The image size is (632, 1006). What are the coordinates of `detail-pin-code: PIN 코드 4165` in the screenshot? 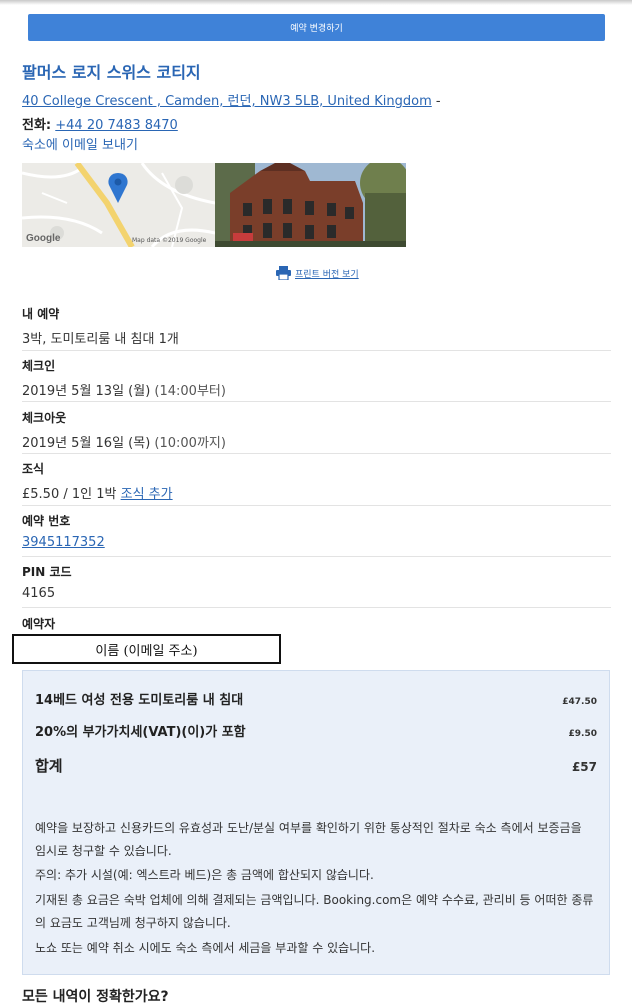 It's located at (316, 585).